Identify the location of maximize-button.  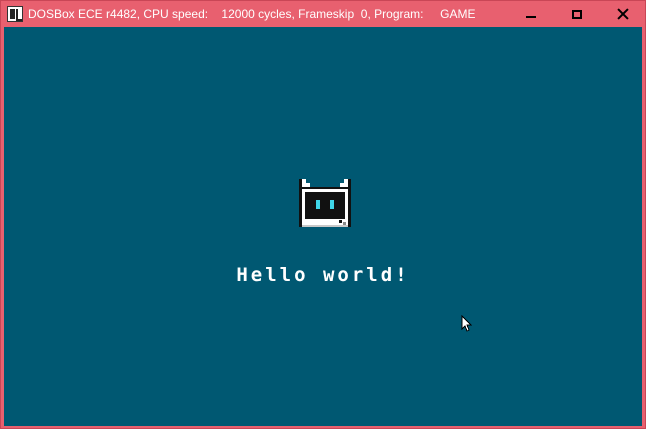
(577, 14).